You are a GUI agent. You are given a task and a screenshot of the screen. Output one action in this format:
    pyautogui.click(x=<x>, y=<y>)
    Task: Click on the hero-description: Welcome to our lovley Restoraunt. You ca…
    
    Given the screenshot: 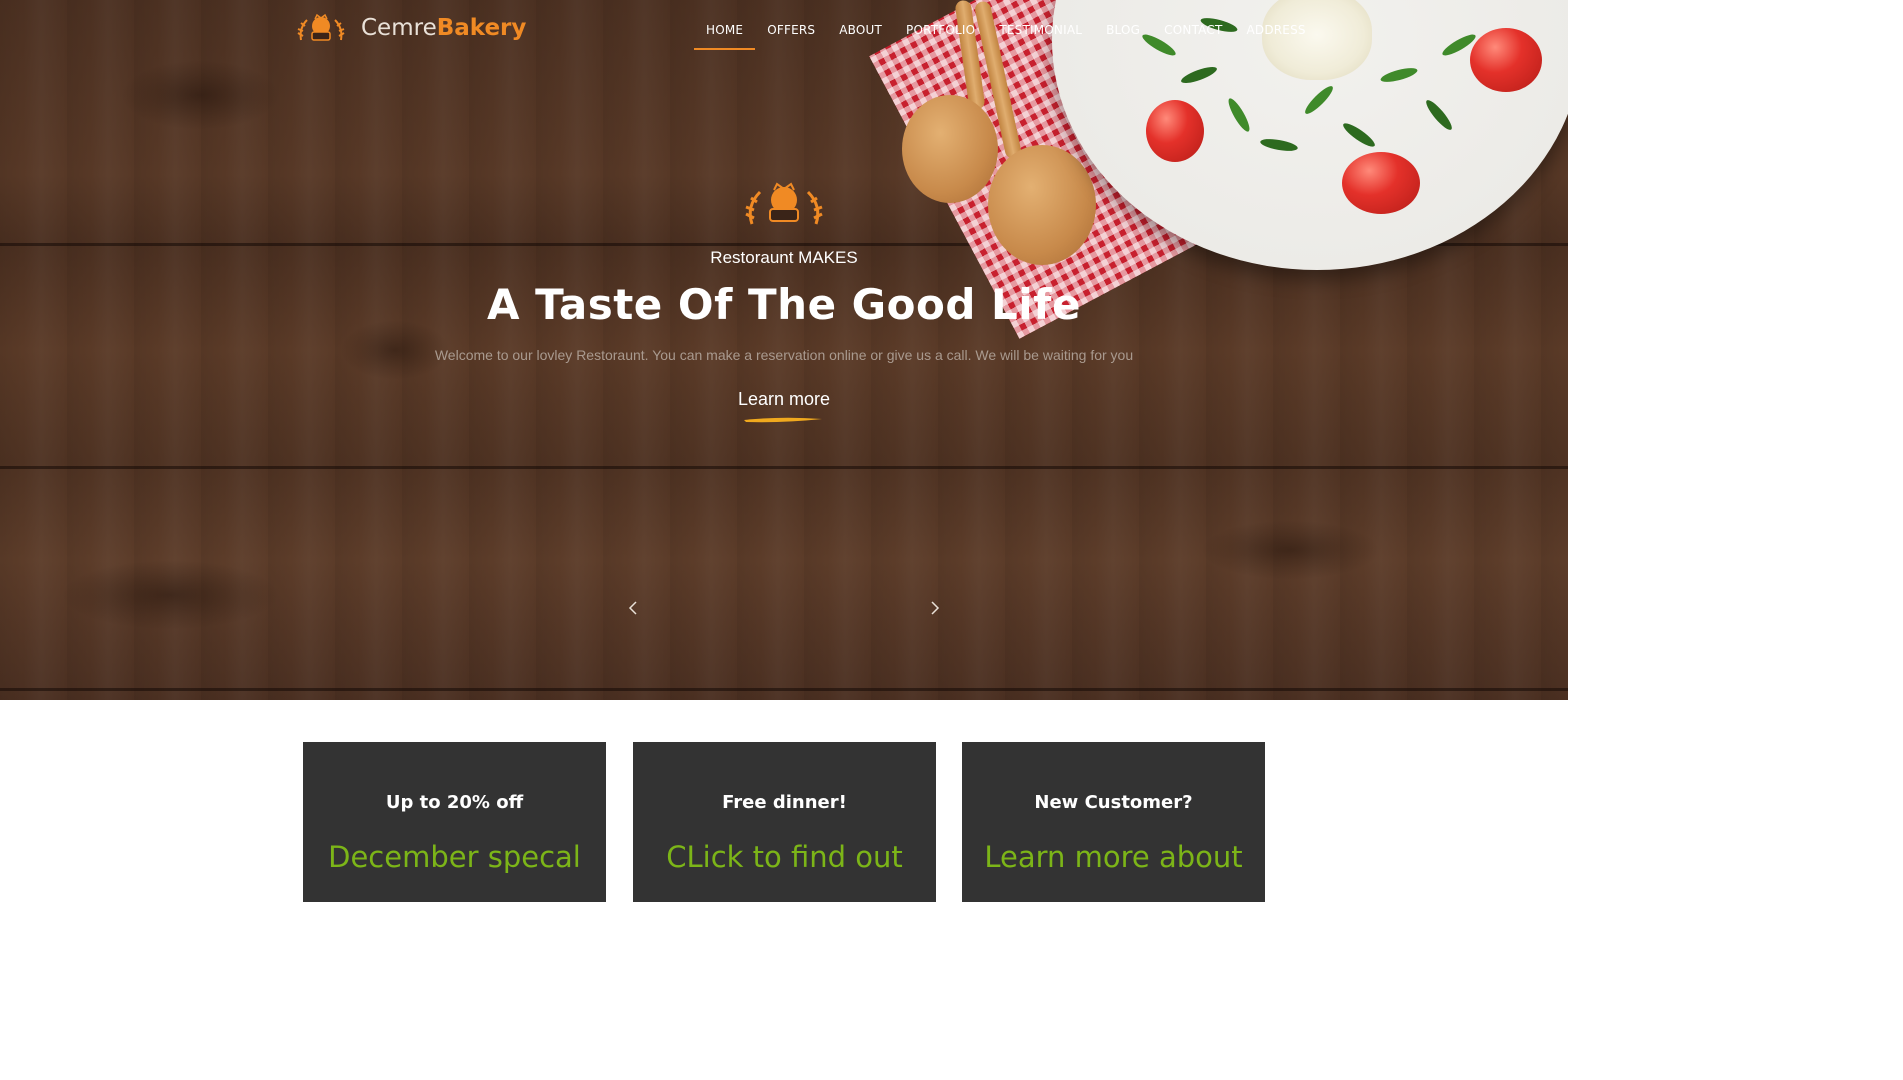 What is the action you would take?
    pyautogui.click(x=784, y=355)
    